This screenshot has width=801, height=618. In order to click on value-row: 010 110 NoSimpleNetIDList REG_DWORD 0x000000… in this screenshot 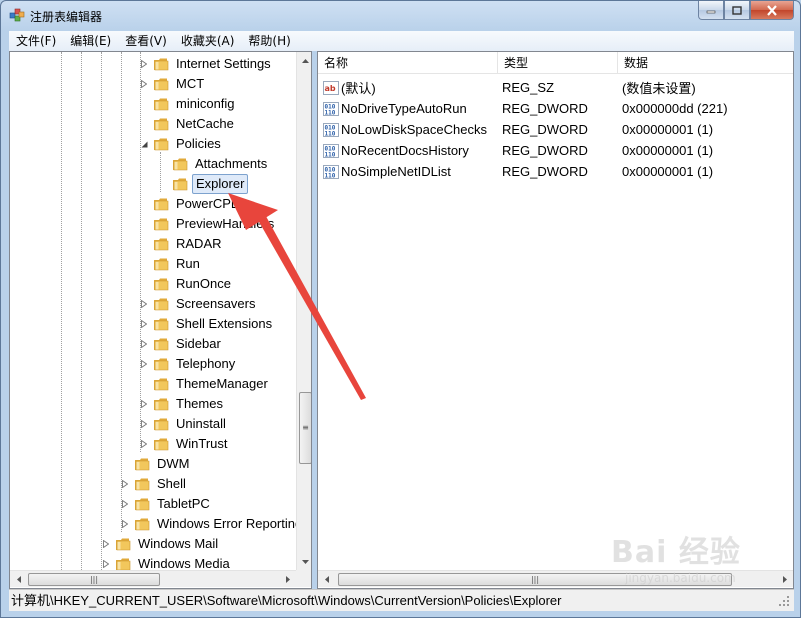, I will do `click(548, 171)`.